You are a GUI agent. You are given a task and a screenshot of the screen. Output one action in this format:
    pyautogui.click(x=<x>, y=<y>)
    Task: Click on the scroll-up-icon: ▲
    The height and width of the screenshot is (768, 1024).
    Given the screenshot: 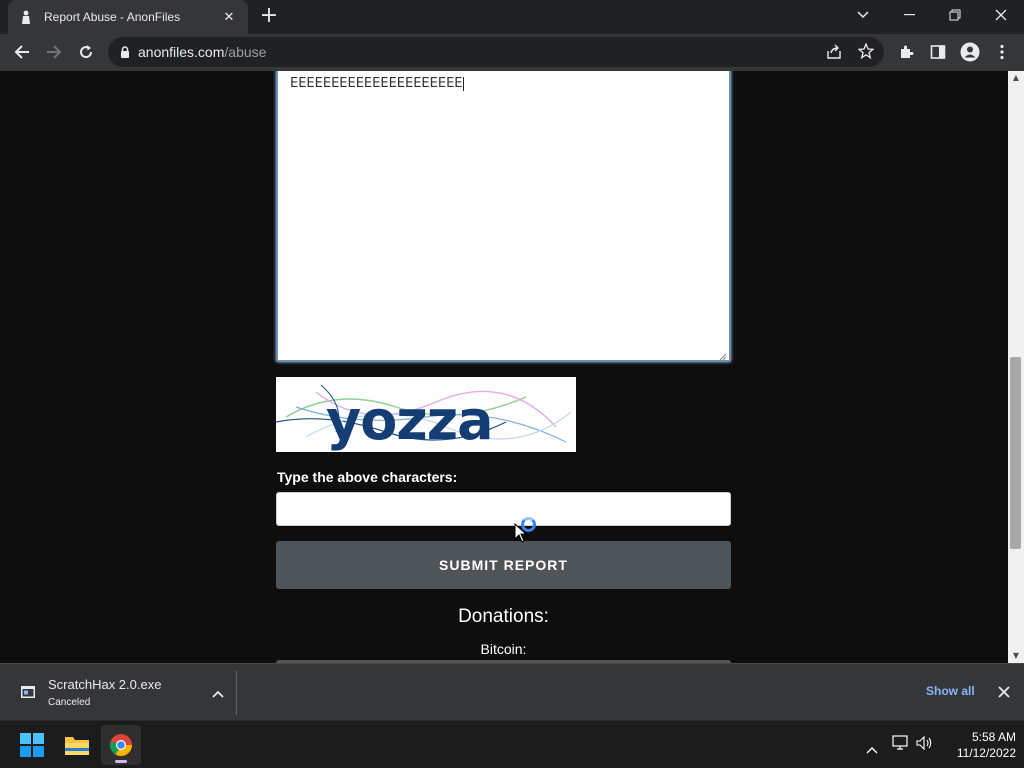 What is the action you would take?
    pyautogui.click(x=1016, y=78)
    